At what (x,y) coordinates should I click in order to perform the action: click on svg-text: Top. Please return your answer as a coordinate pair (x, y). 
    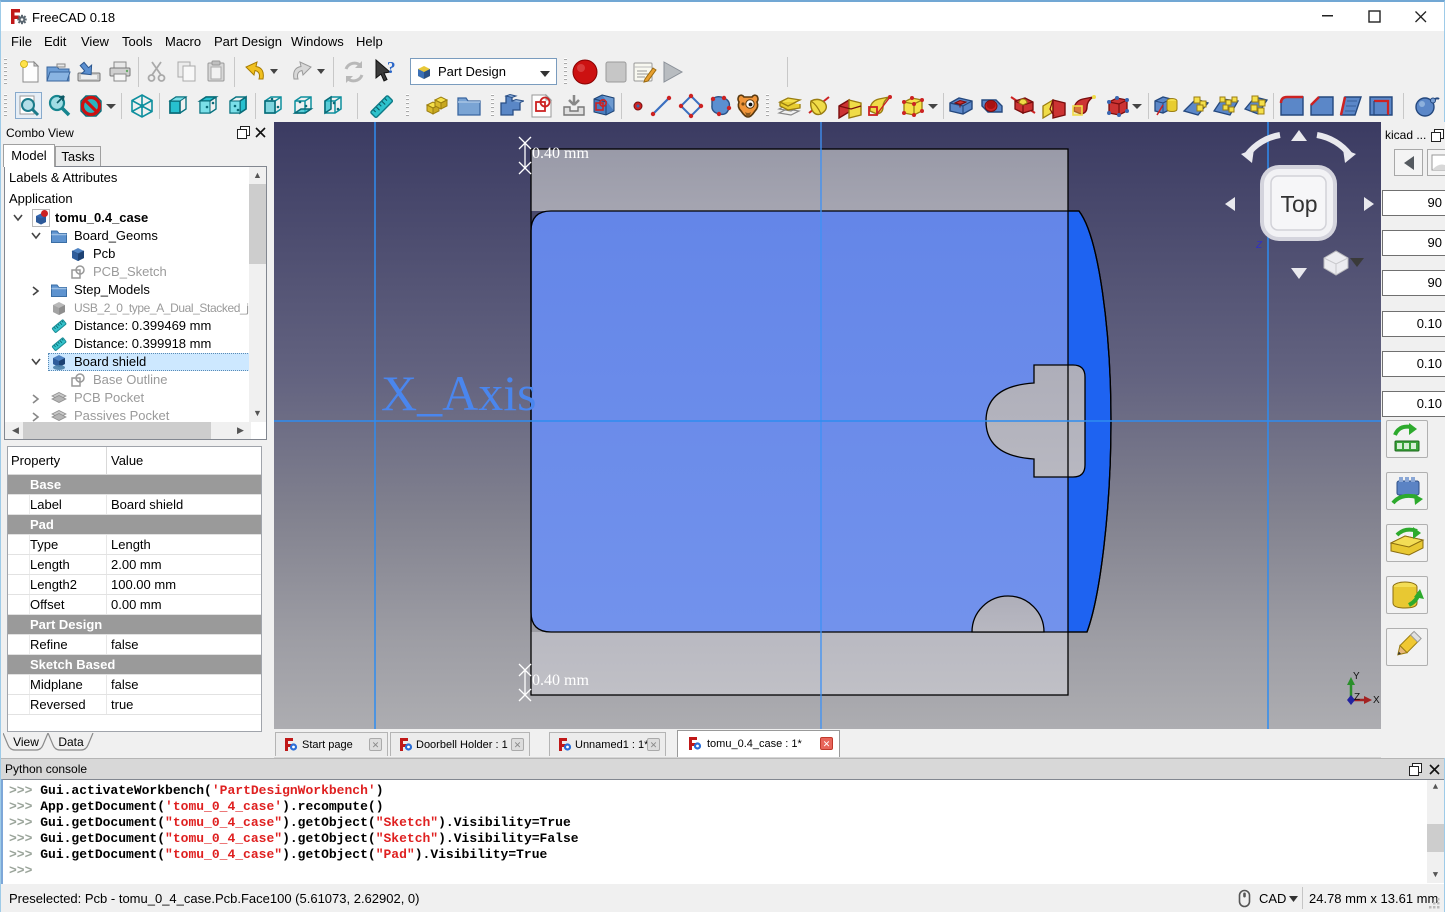
    Looking at the image, I should click on (1298, 204).